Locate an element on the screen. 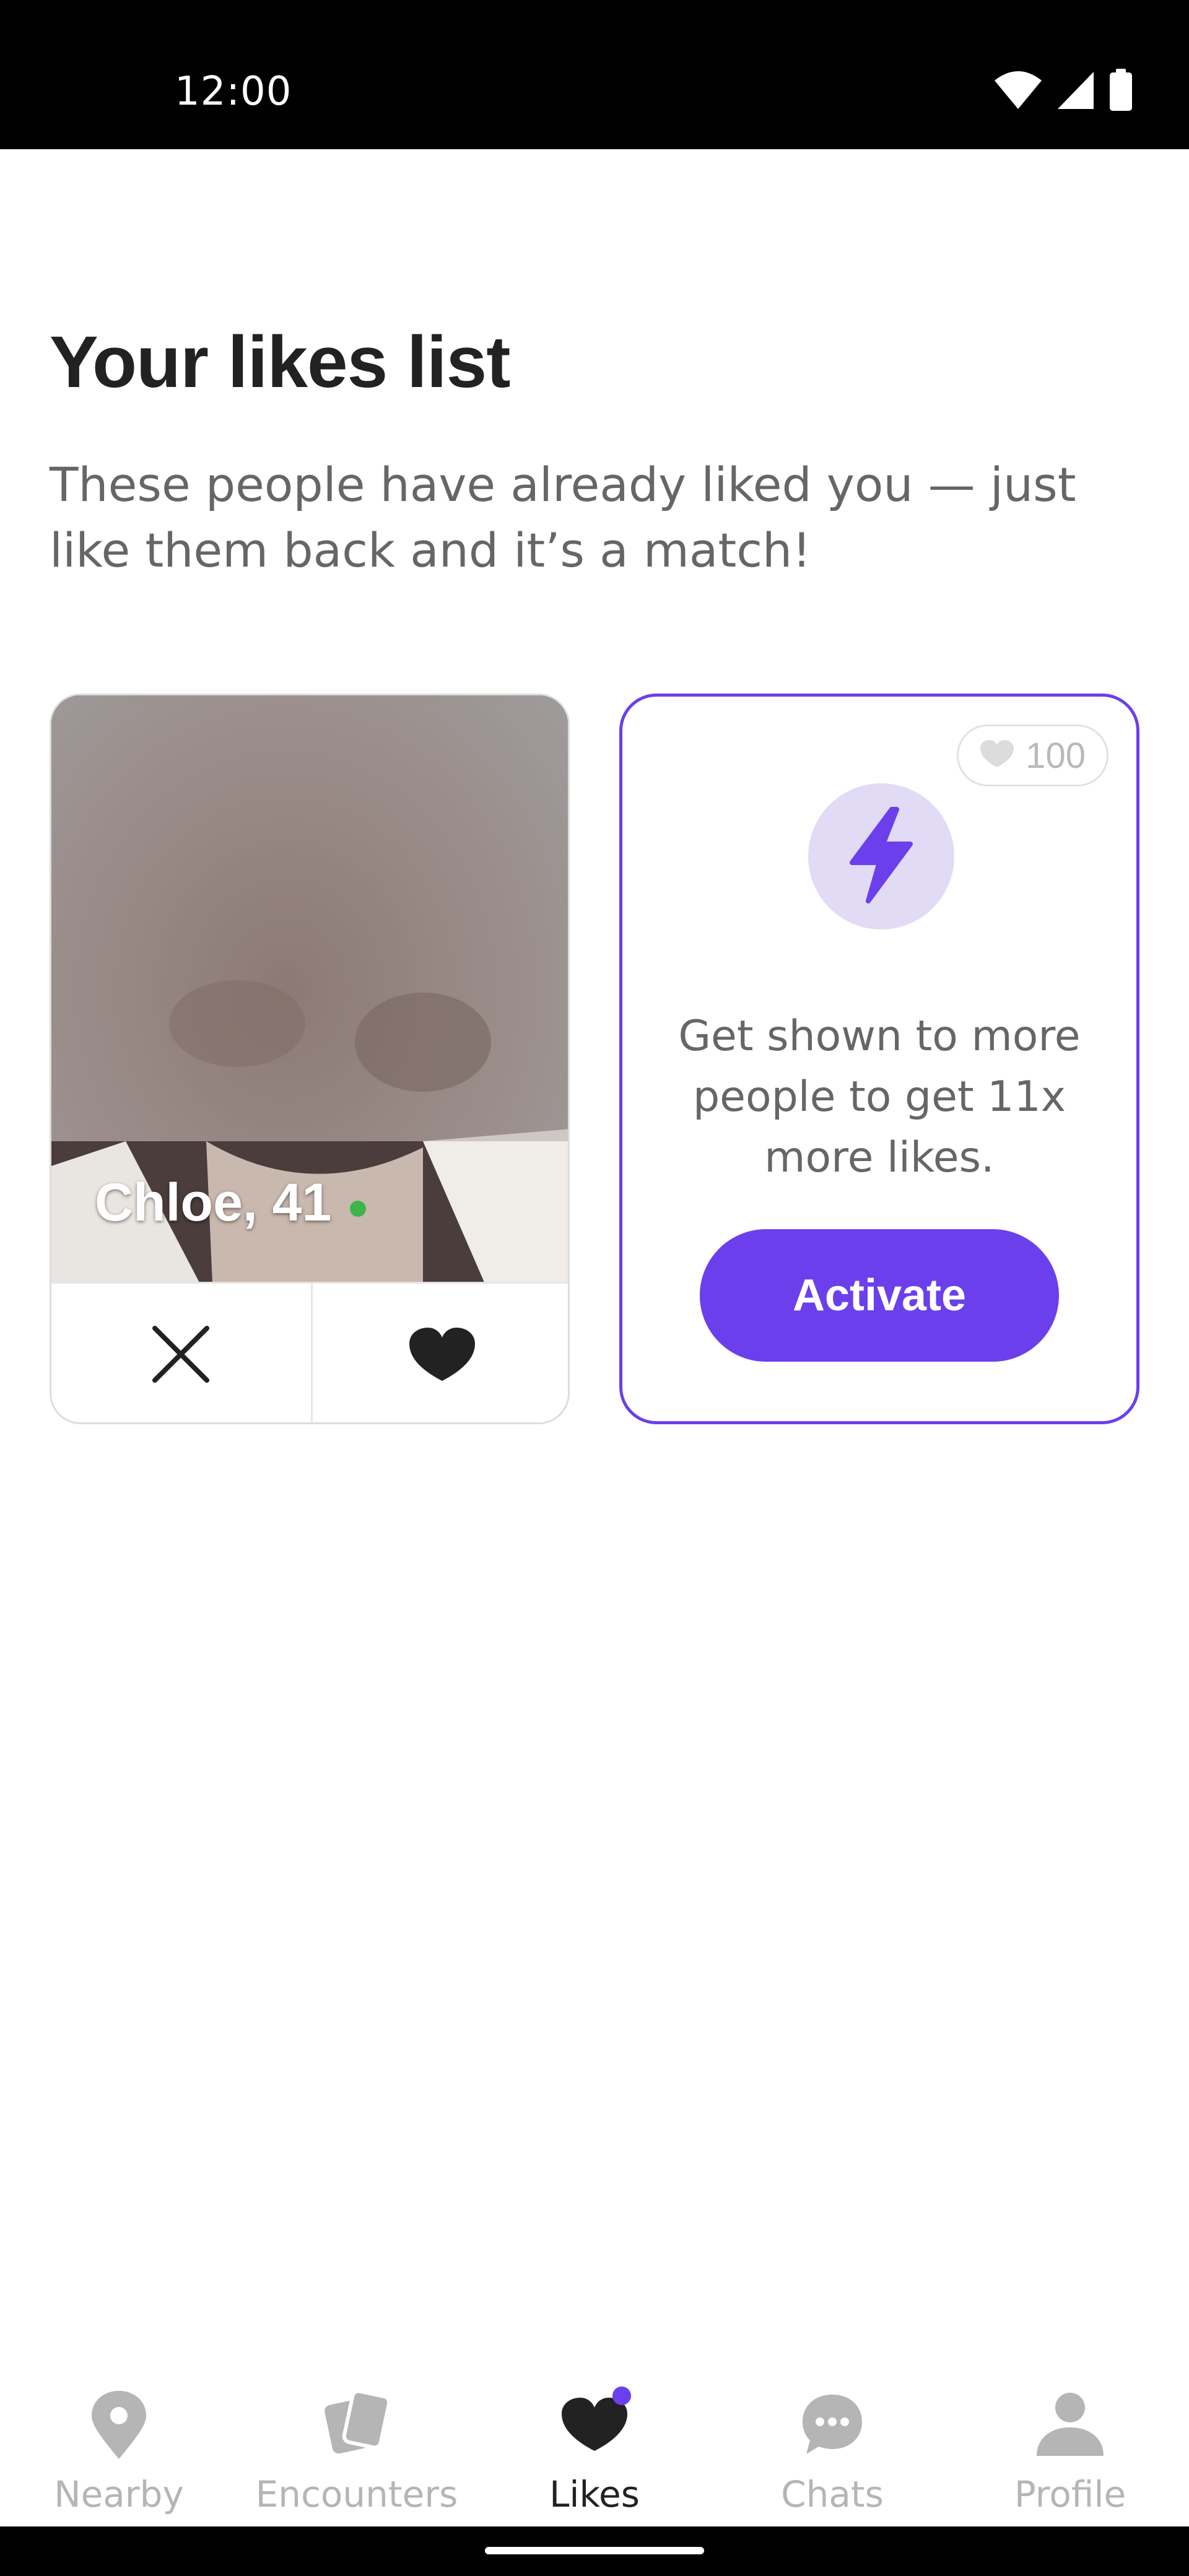 The image size is (1189, 2576). nav-label: Profile is located at coordinates (1070, 2494).